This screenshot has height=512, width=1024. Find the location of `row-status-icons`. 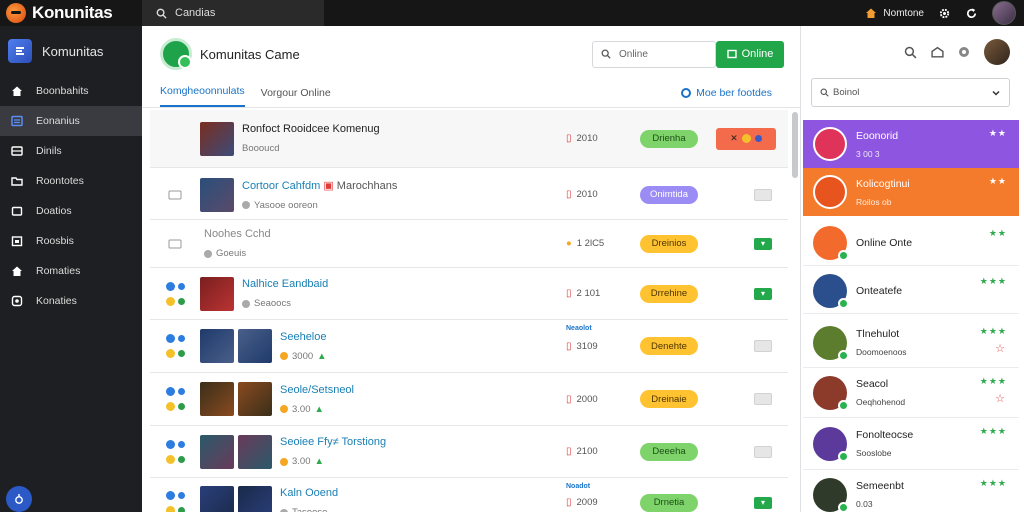

row-status-icons is located at coordinates (175, 501).